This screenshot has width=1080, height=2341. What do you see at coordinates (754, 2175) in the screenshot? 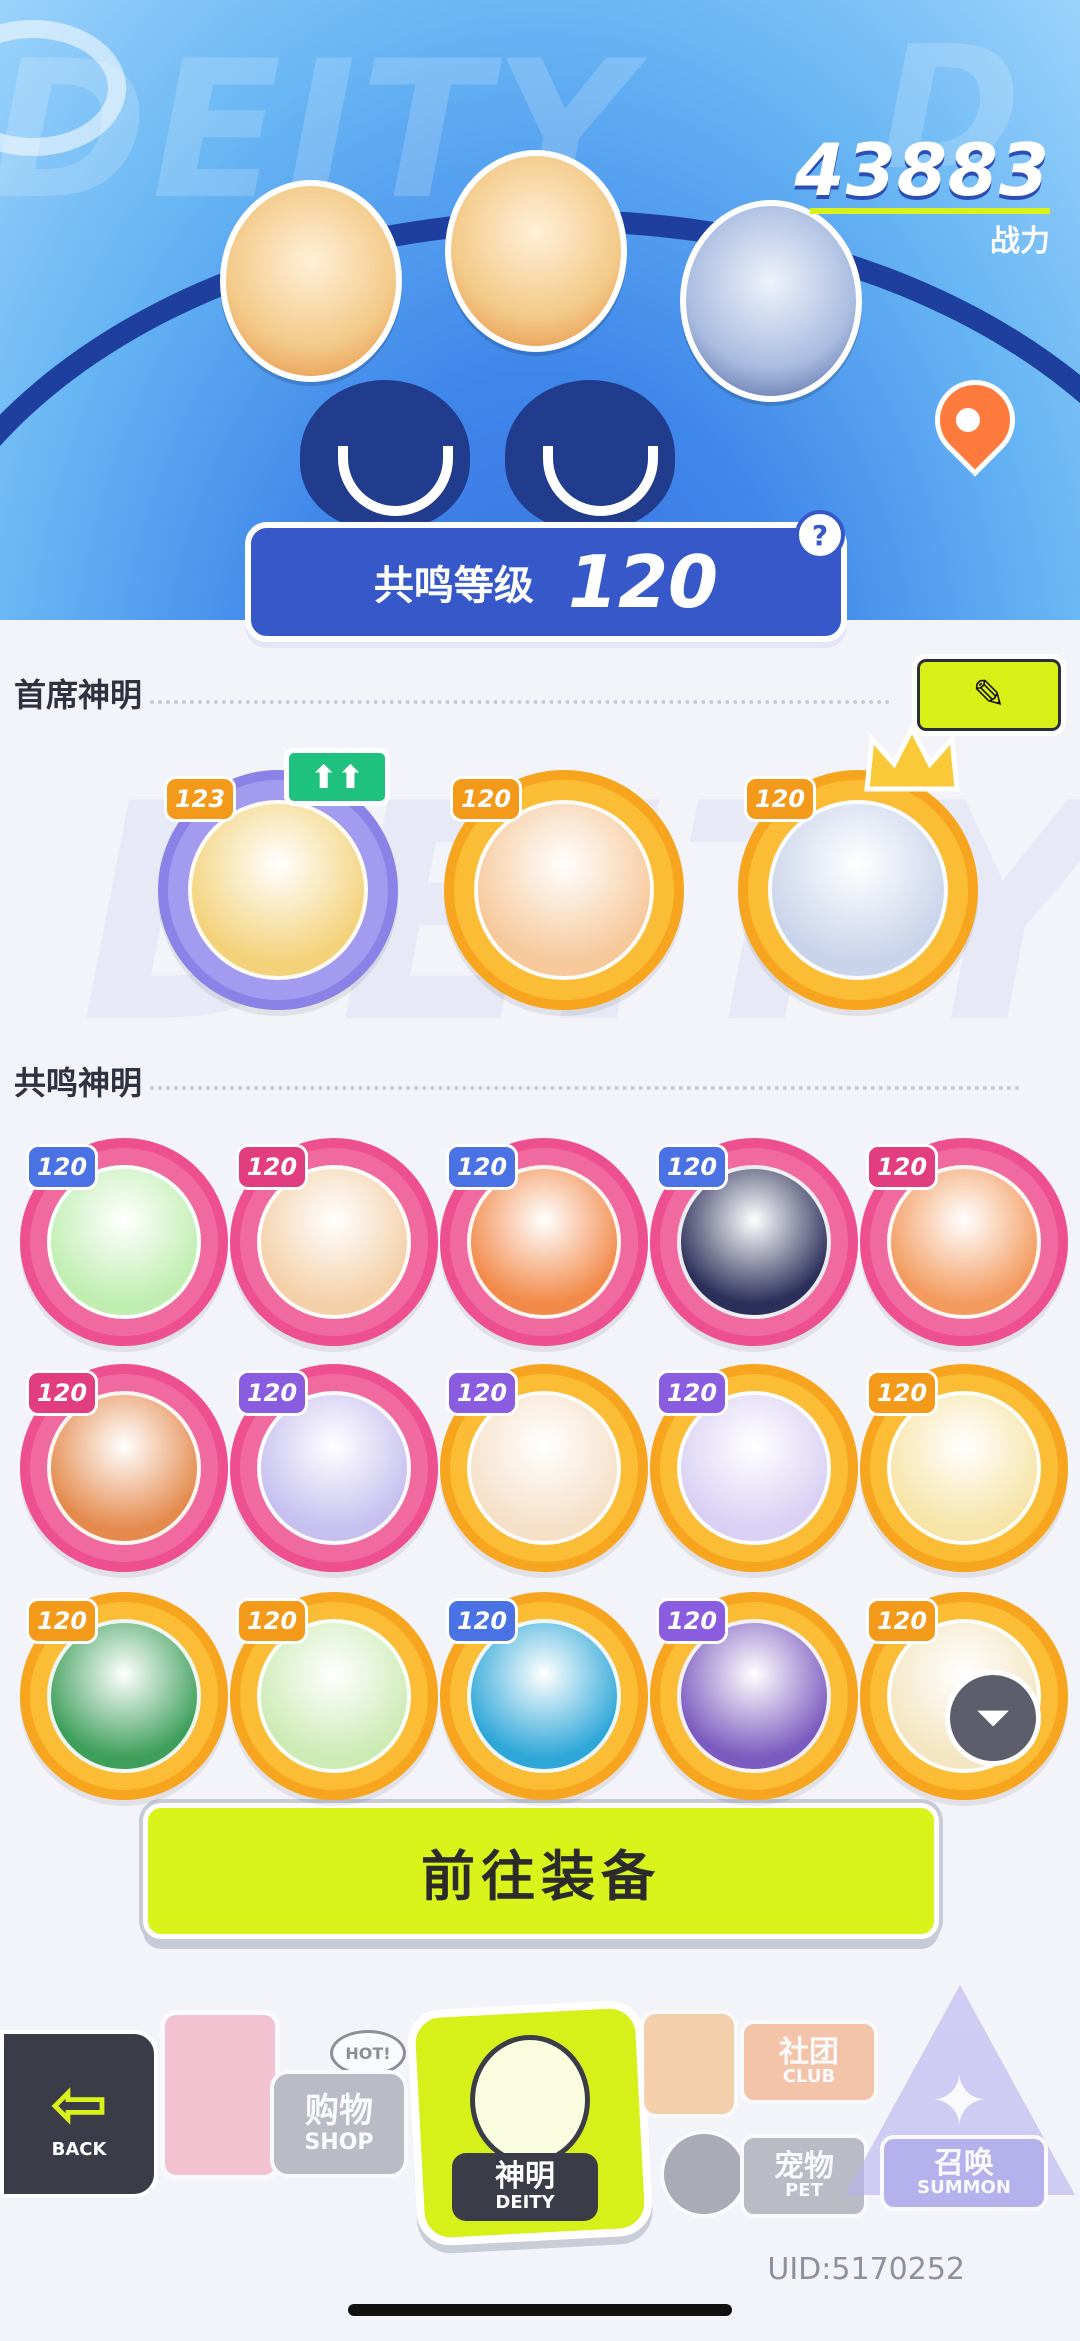
I see `nav-pet-button: 宠物 PET` at bounding box center [754, 2175].